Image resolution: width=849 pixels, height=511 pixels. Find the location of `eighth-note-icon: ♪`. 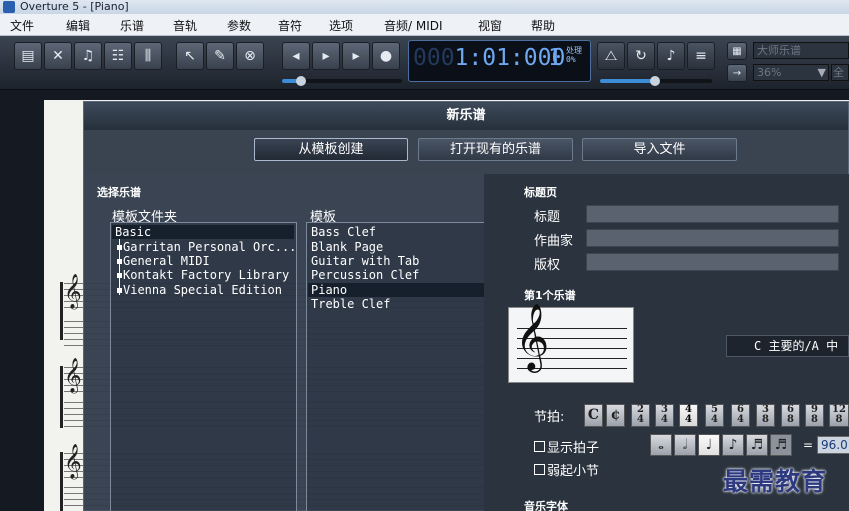

eighth-note-icon: ♪ is located at coordinates (733, 445).